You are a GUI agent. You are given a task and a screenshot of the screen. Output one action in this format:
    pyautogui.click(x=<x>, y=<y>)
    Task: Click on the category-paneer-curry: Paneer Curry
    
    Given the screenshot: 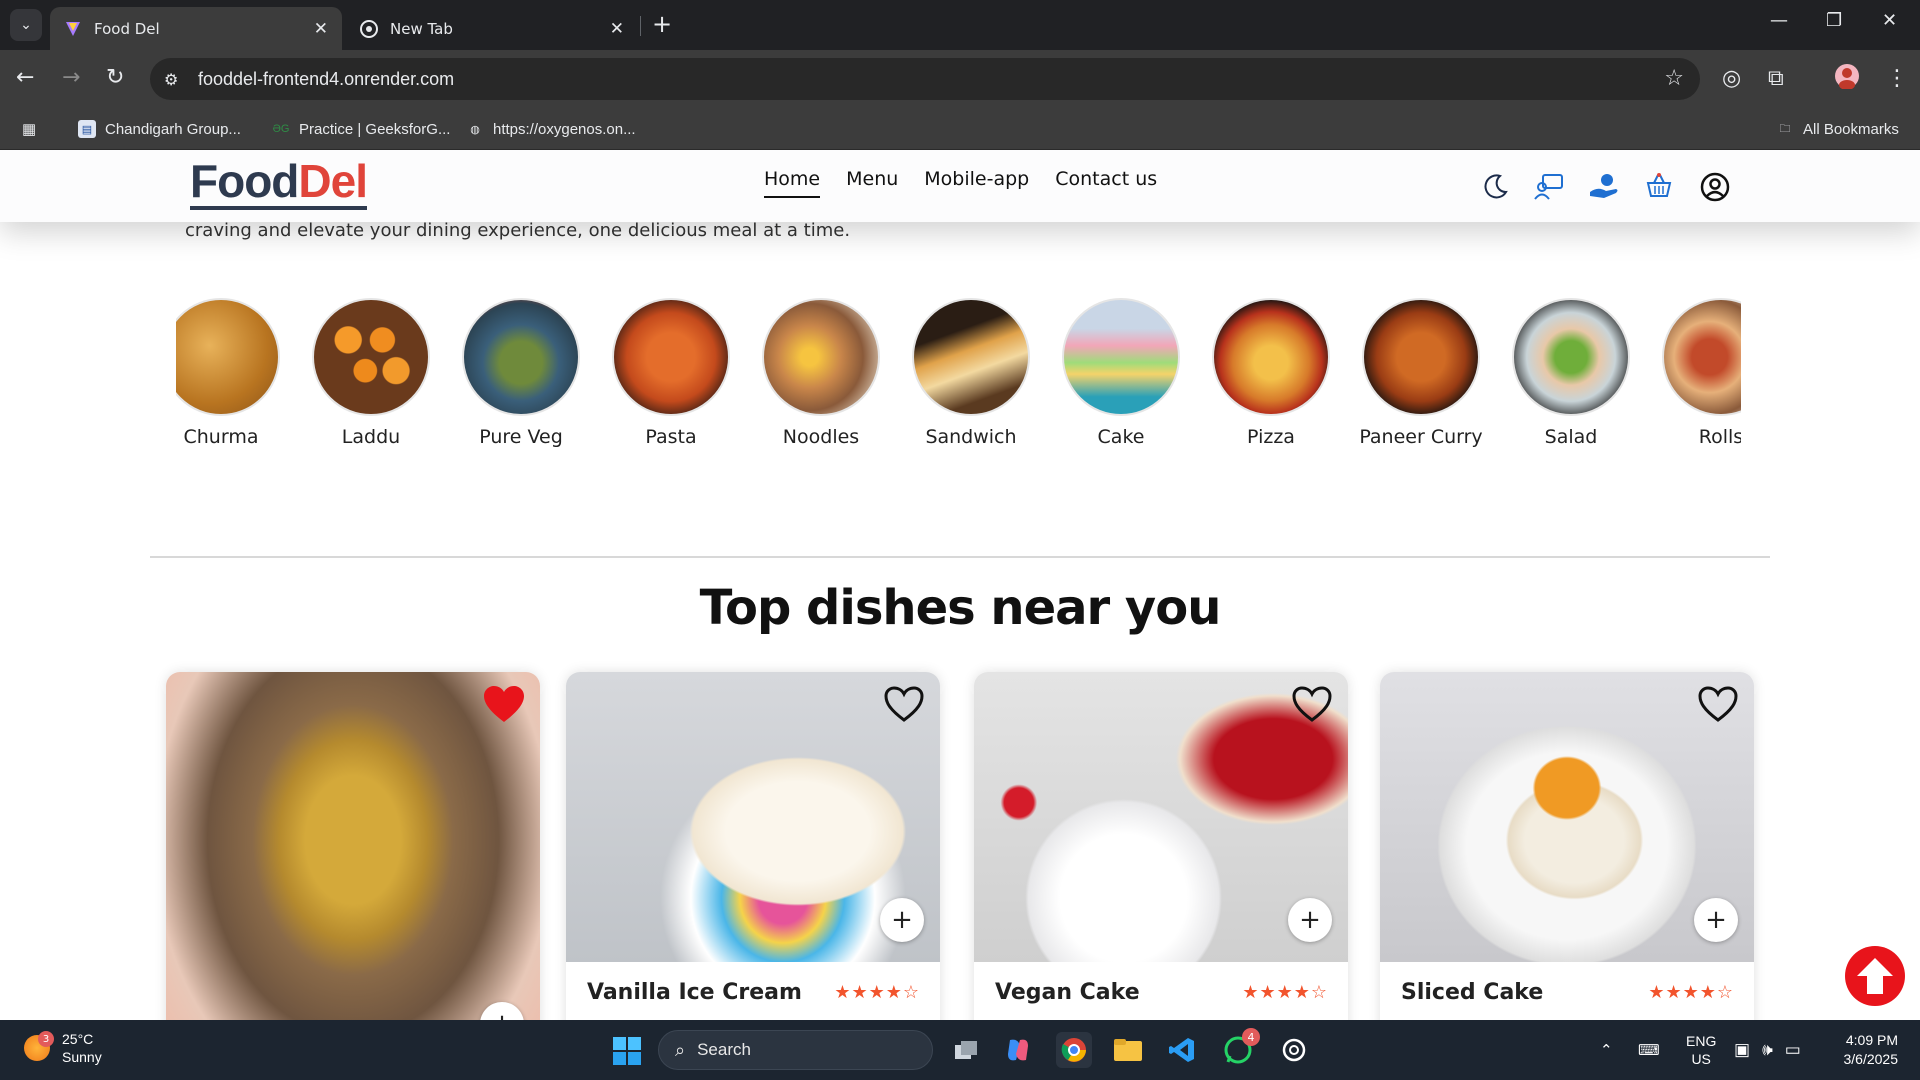 What is the action you would take?
    pyautogui.click(x=1421, y=373)
    